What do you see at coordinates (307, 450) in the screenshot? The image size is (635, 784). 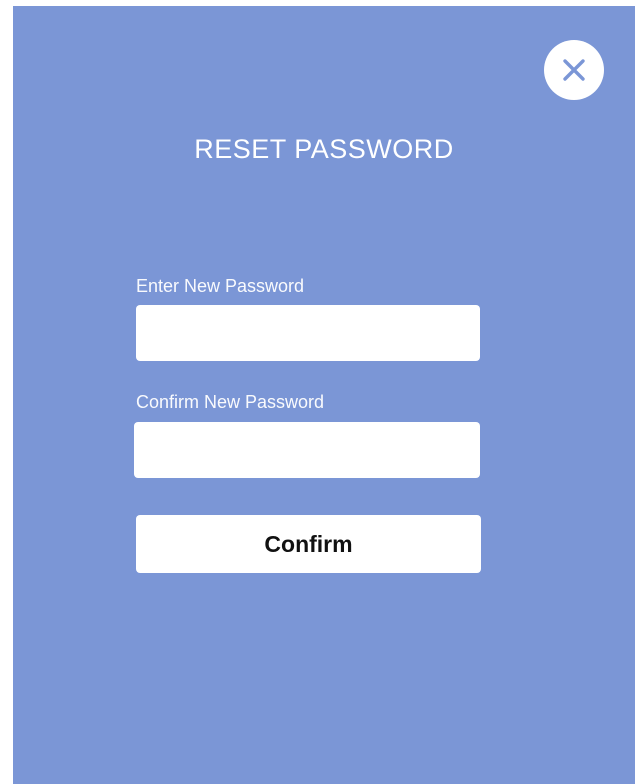 I see `confirm-password-input` at bounding box center [307, 450].